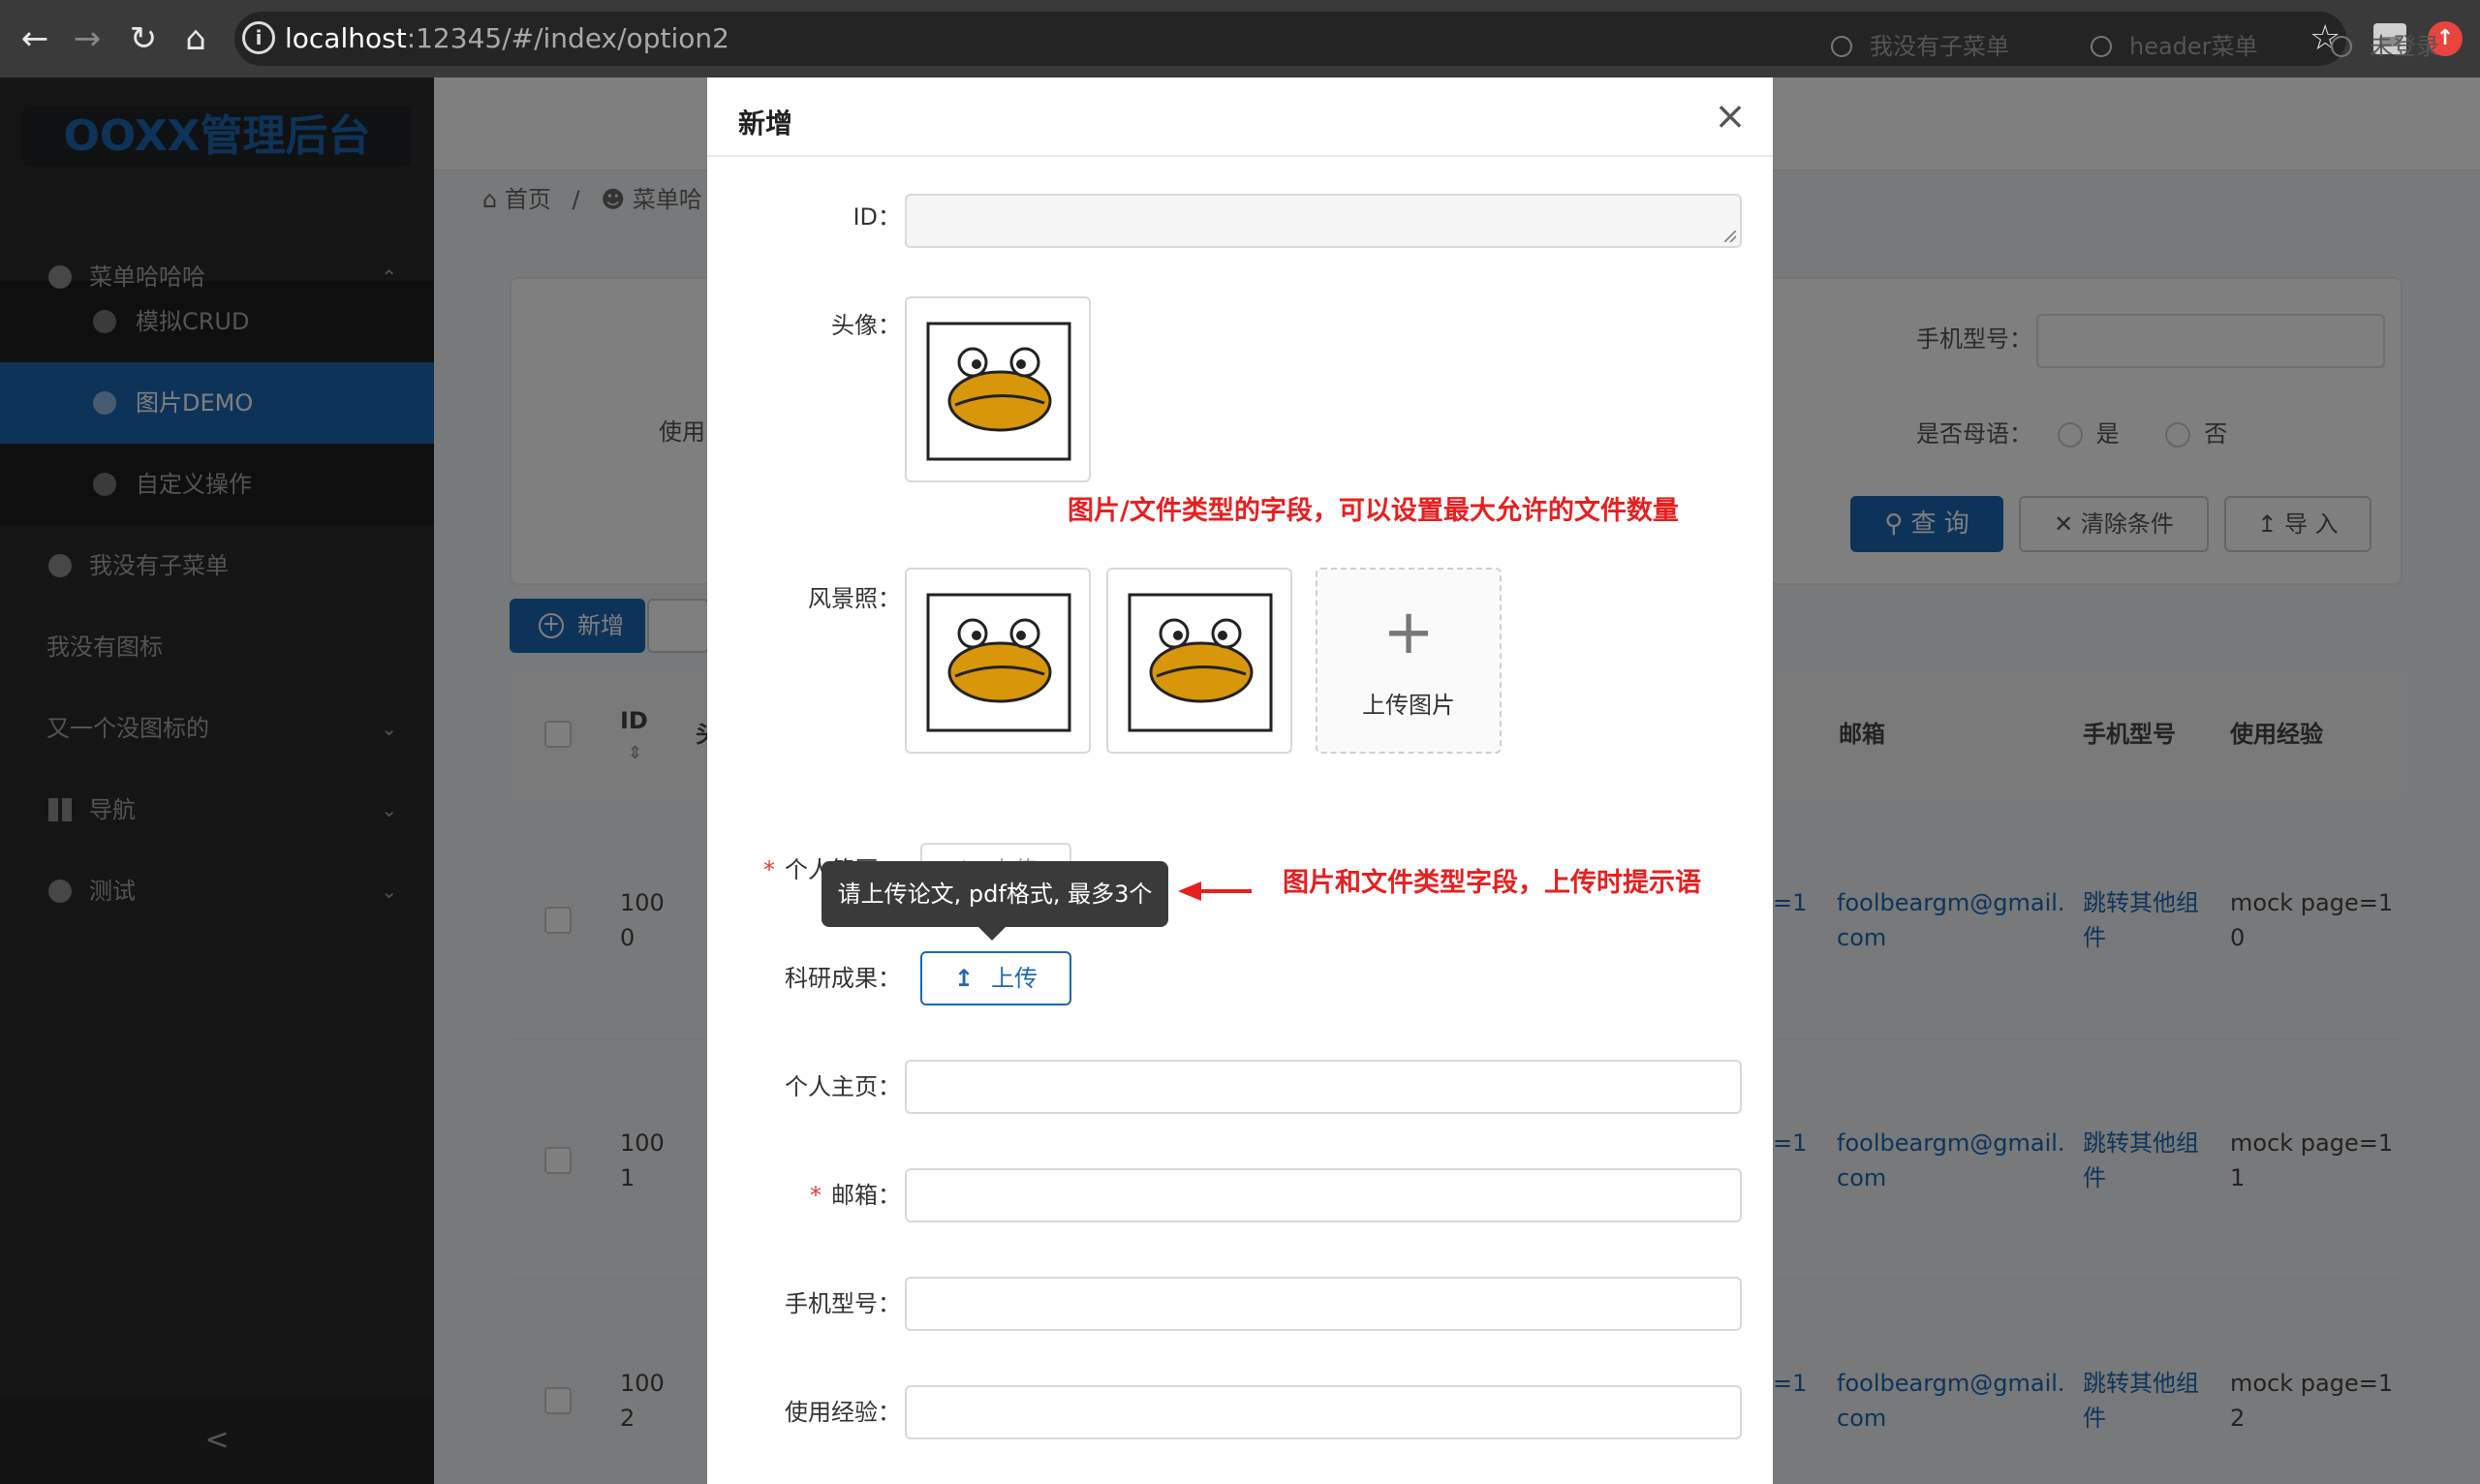 Image resolution: width=2480 pixels, height=1484 pixels. I want to click on experience-input, so click(1323, 1412).